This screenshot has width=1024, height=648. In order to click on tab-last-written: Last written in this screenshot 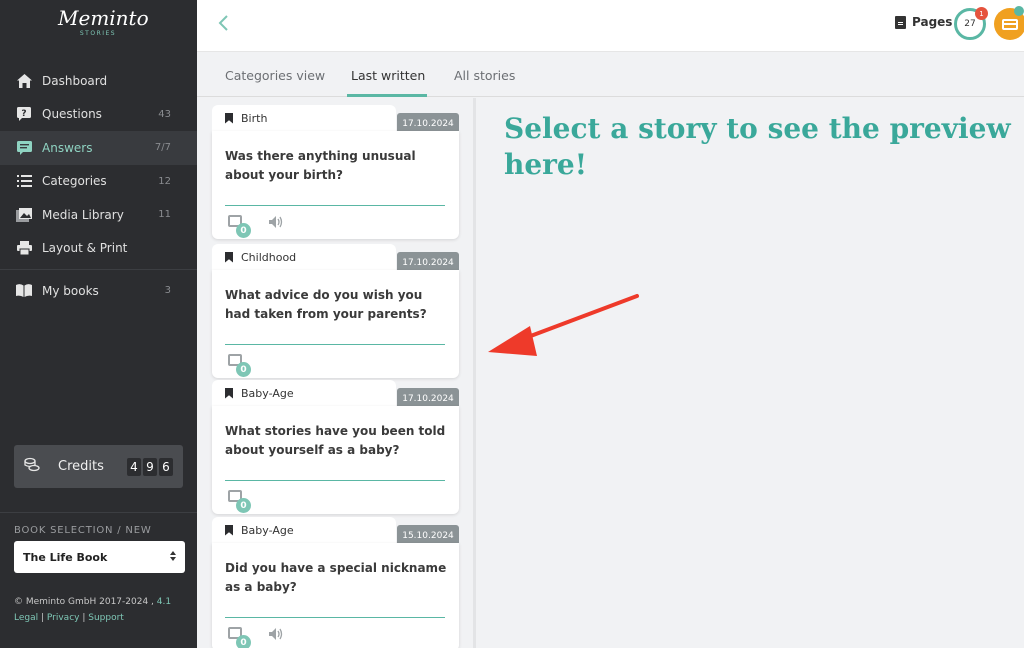, I will do `click(388, 75)`.